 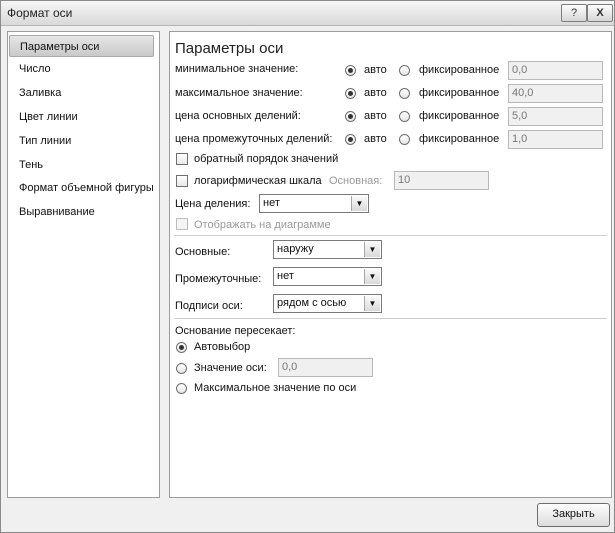 What do you see at coordinates (182, 159) in the screenshot?
I see `reverse-order-checkbox` at bounding box center [182, 159].